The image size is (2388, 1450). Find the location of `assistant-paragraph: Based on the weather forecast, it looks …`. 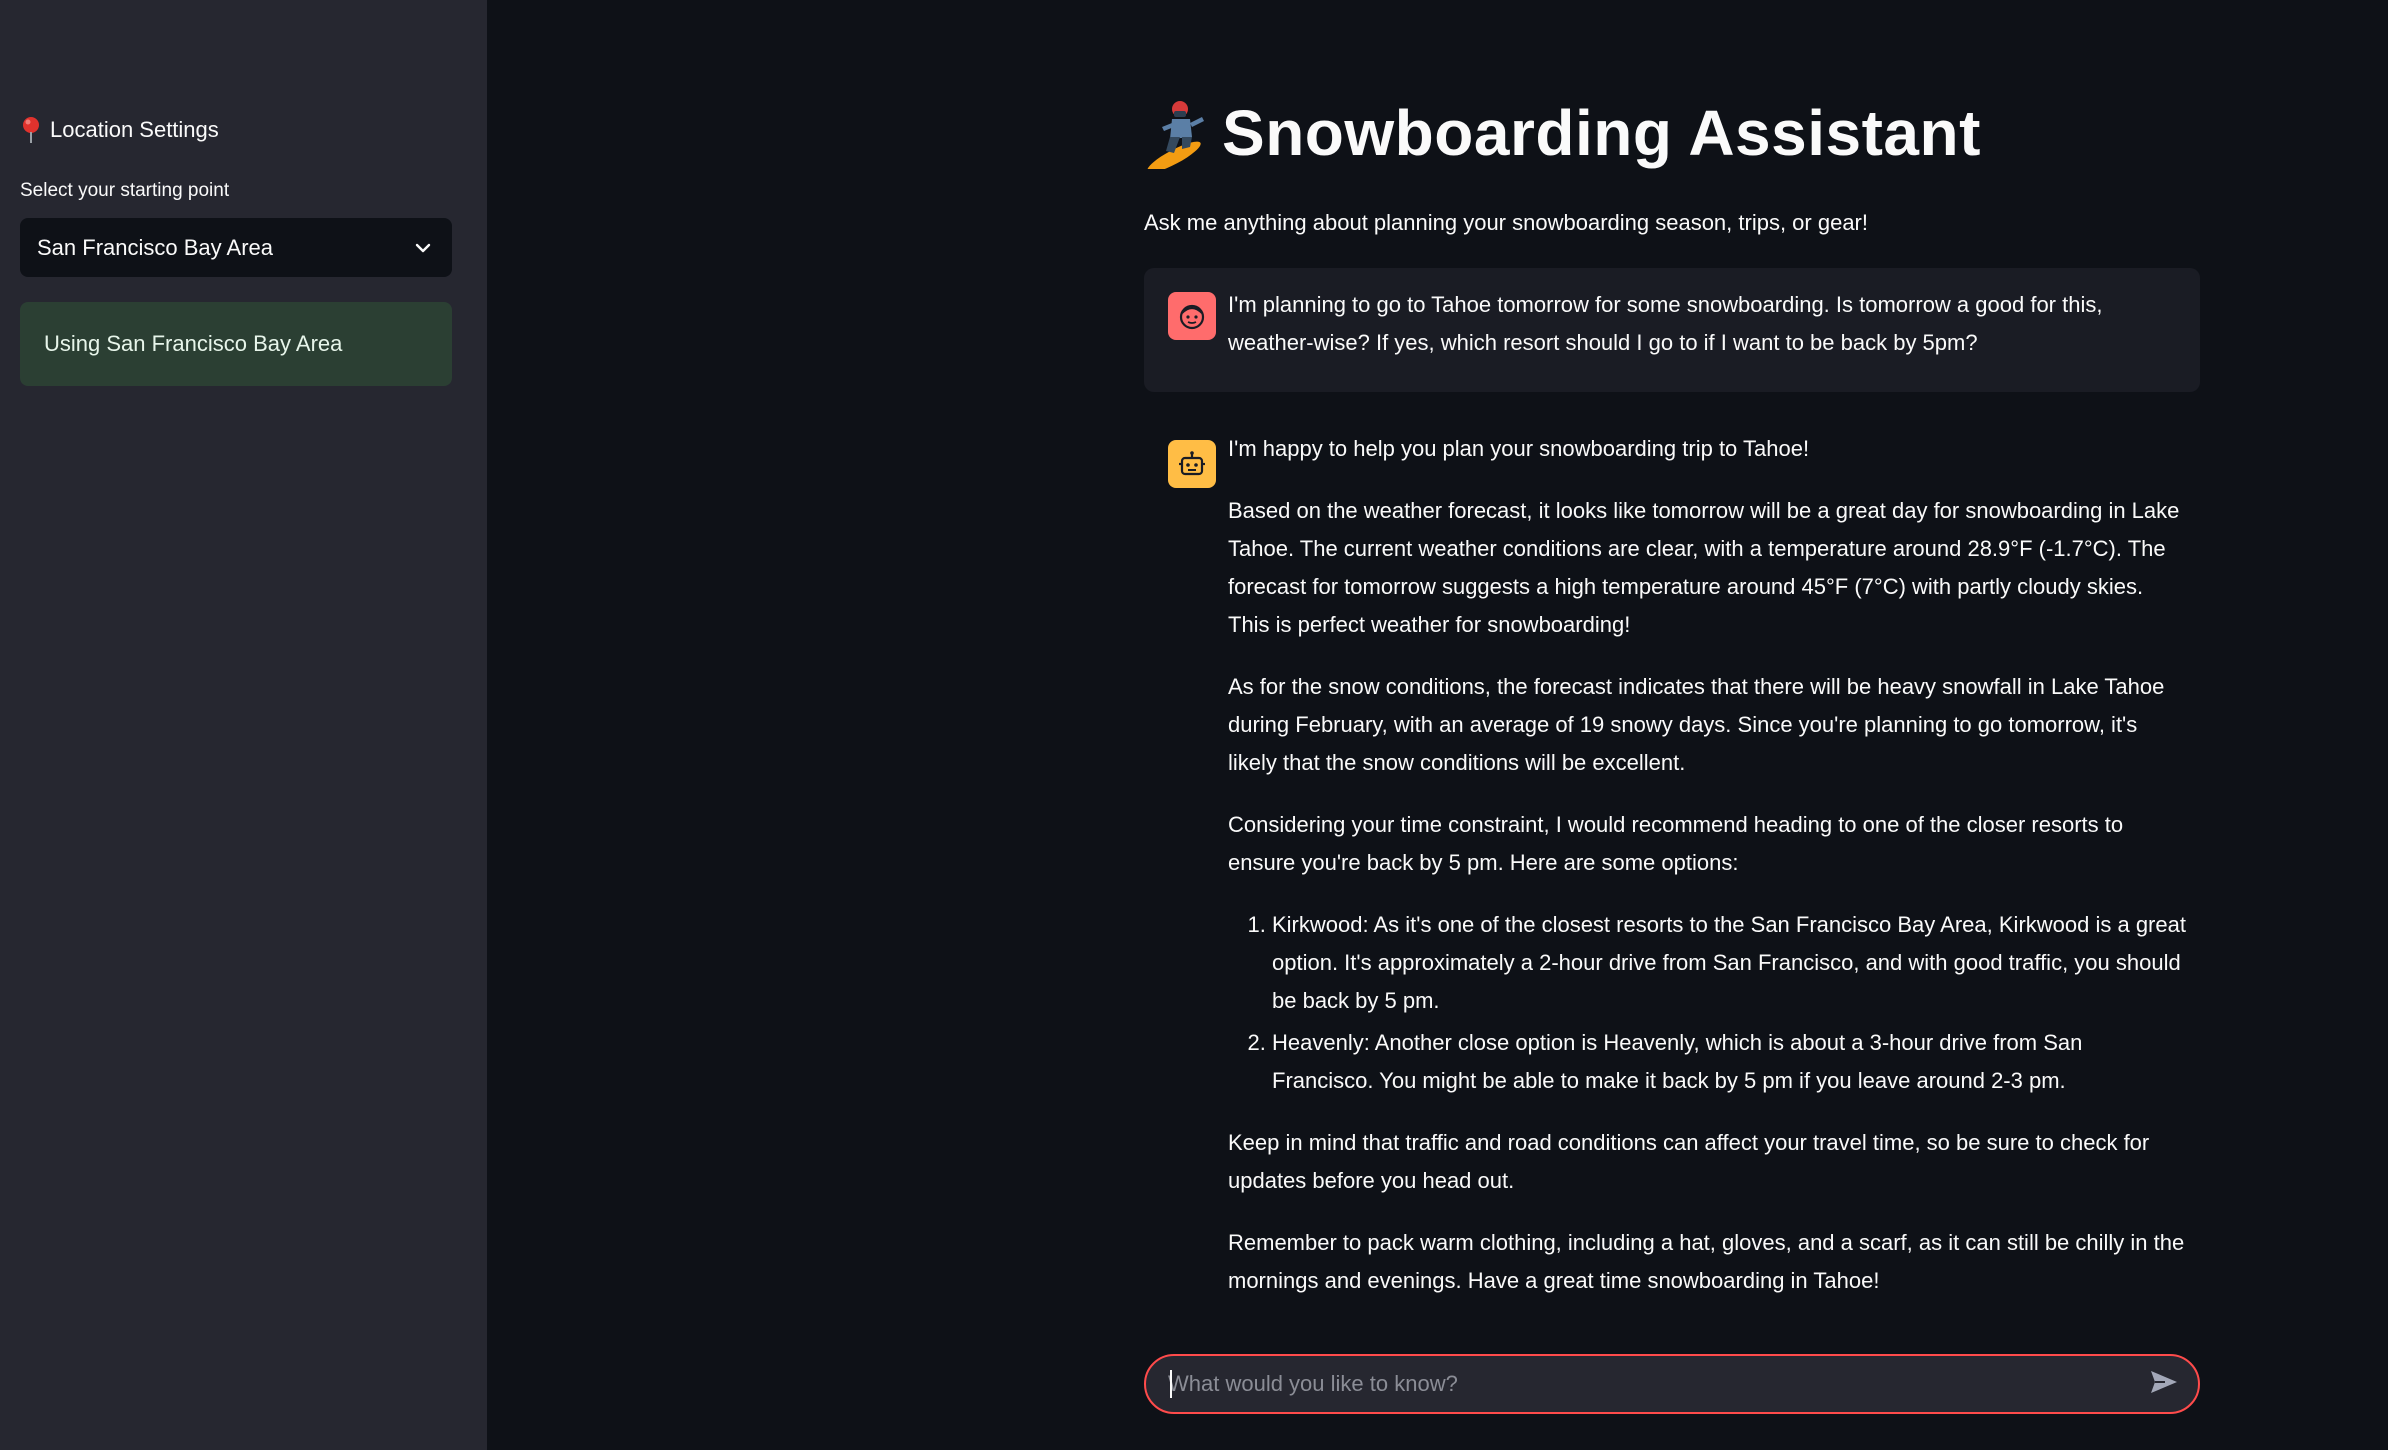

assistant-paragraph: Based on the weather forecast, it looks … is located at coordinates (1704, 567).